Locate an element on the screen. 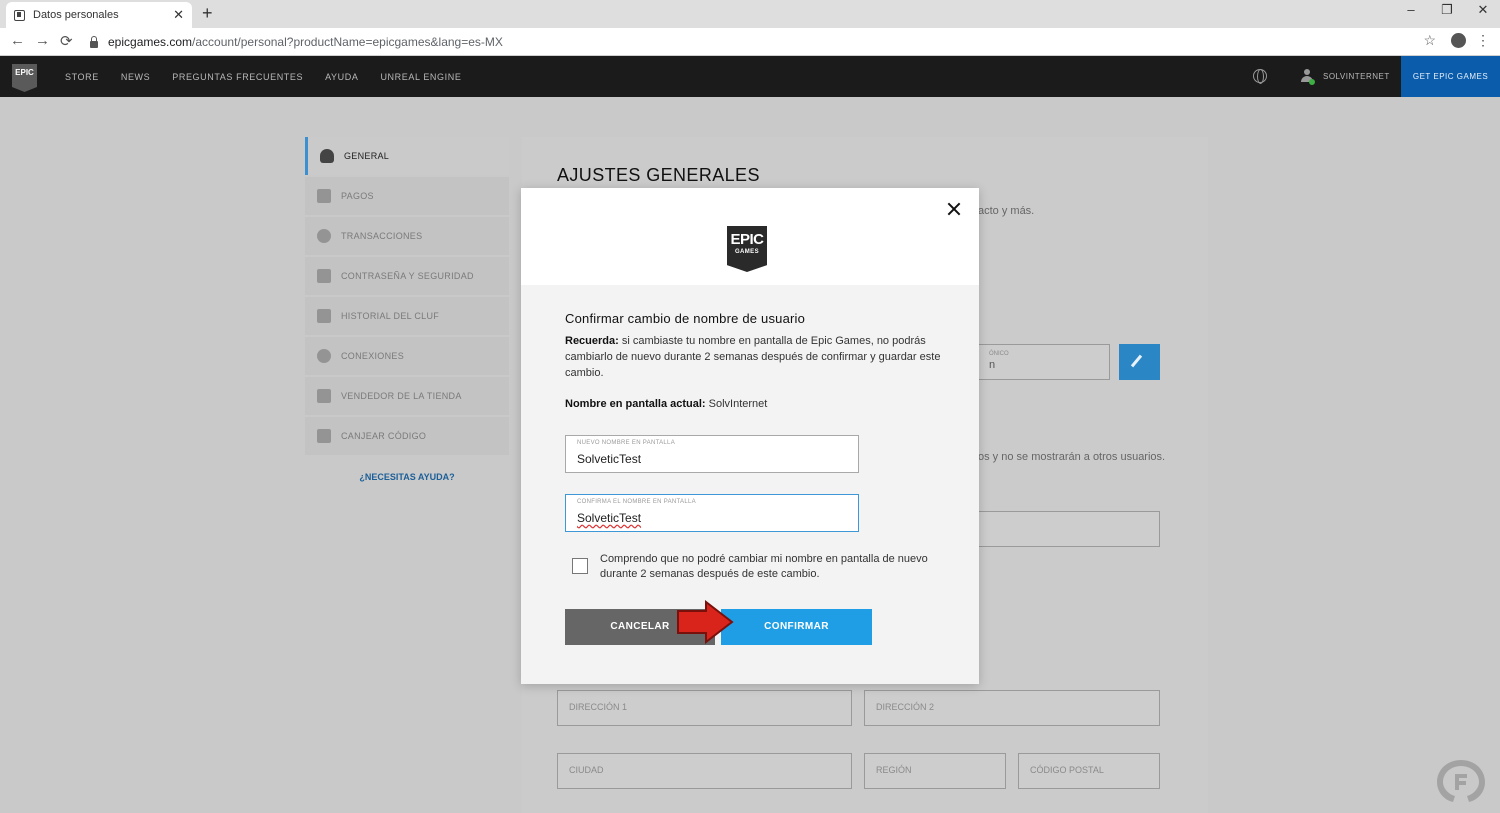  user-icon is located at coordinates (327, 156).